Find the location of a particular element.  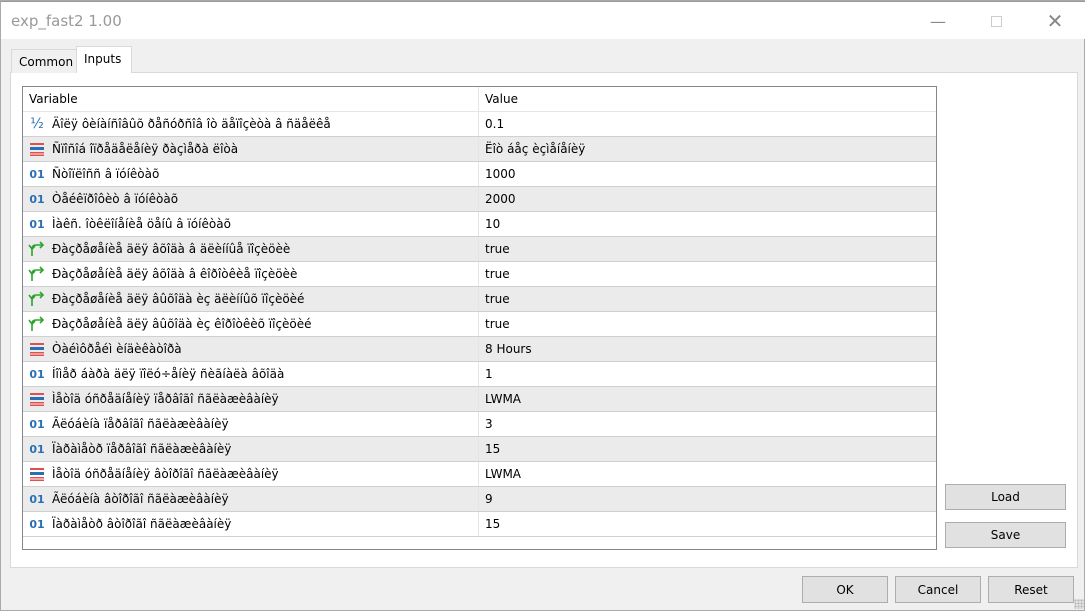

save-button: Save is located at coordinates (1005, 535).